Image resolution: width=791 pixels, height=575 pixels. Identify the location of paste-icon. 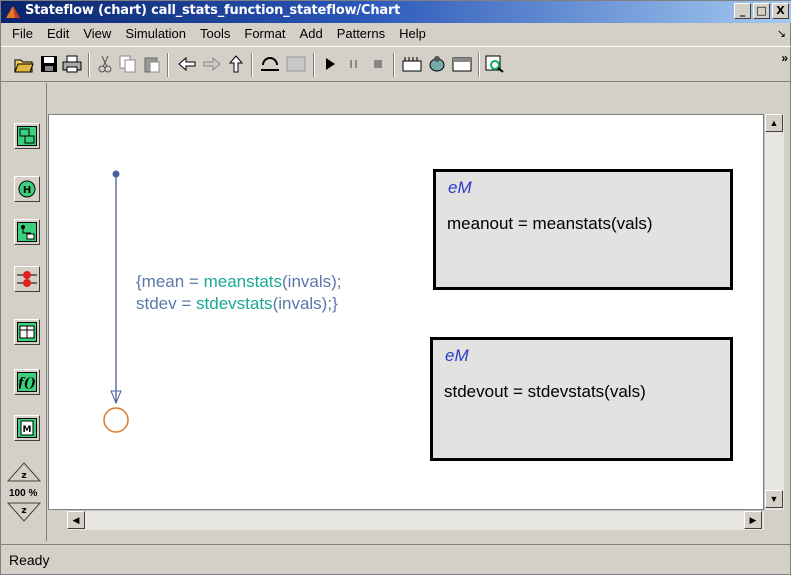
(152, 64).